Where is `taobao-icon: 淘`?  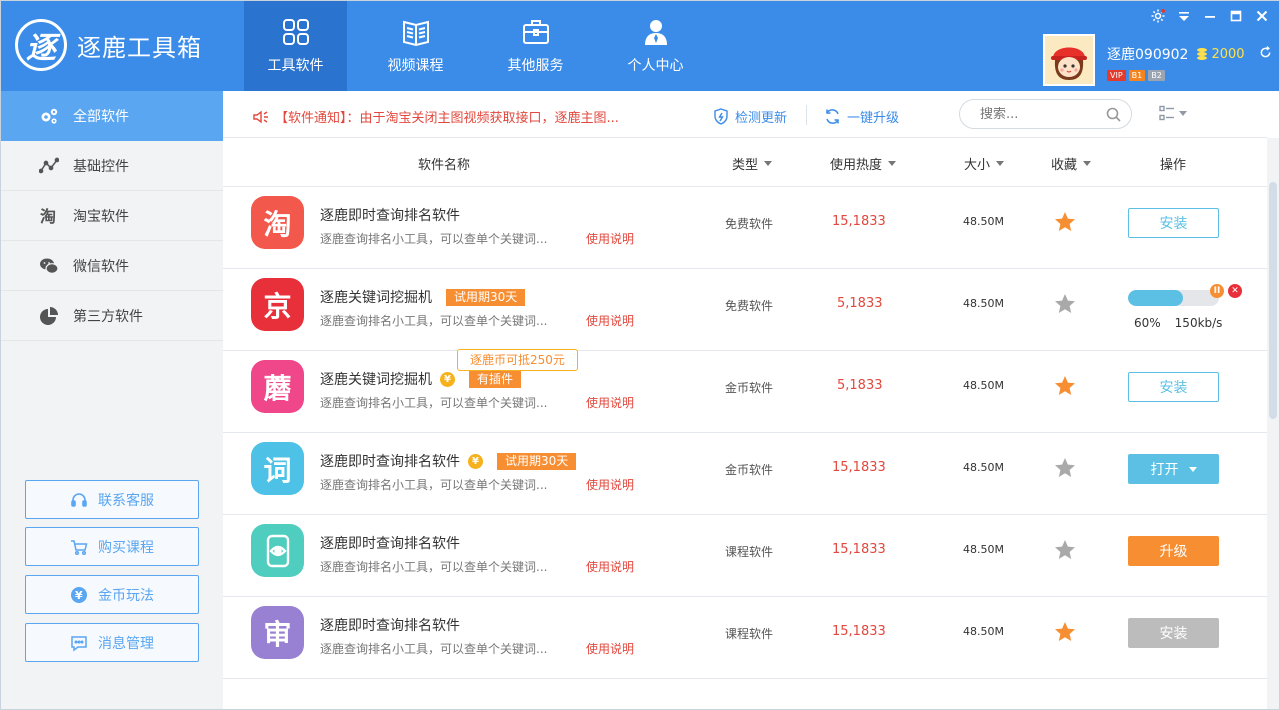
taobao-icon: 淘 is located at coordinates (48, 216).